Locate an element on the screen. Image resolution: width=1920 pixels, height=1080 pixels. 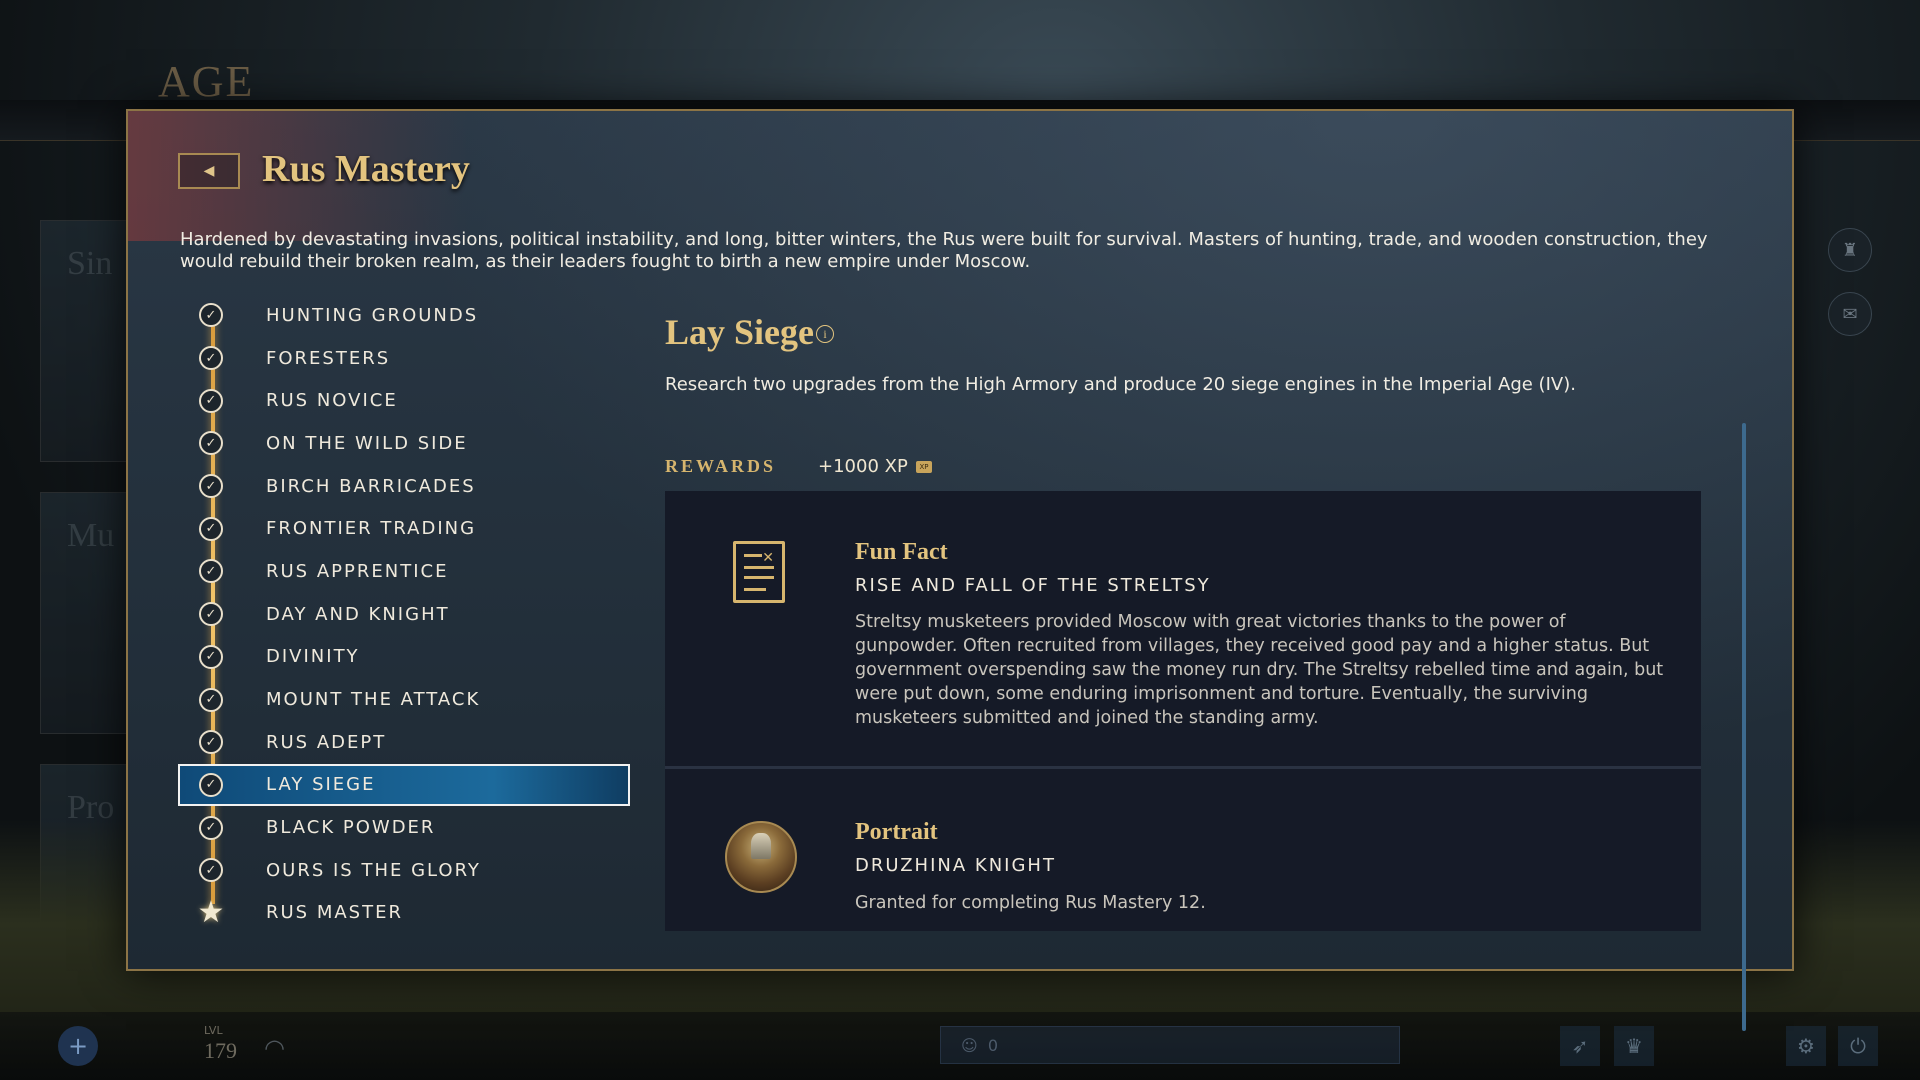
mastery-item: ✓ FRONTIER TRADING is located at coordinates (405, 528).